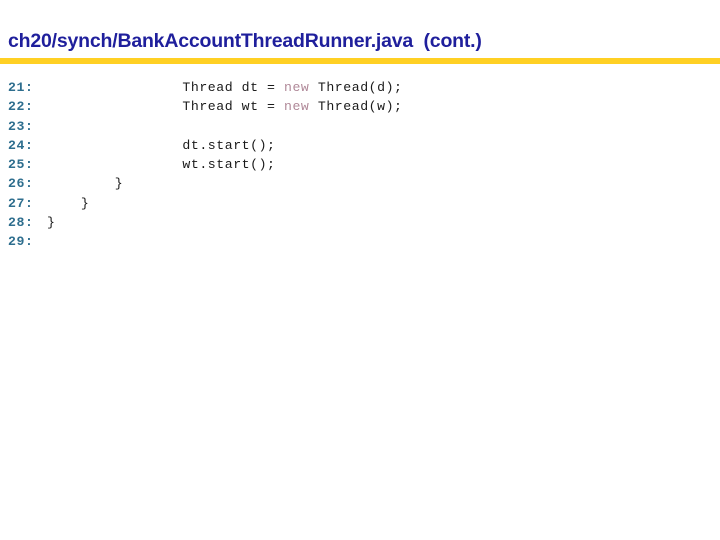 This screenshot has height=540, width=720. What do you see at coordinates (21, 223) in the screenshot?
I see `code-line-number: 28:` at bounding box center [21, 223].